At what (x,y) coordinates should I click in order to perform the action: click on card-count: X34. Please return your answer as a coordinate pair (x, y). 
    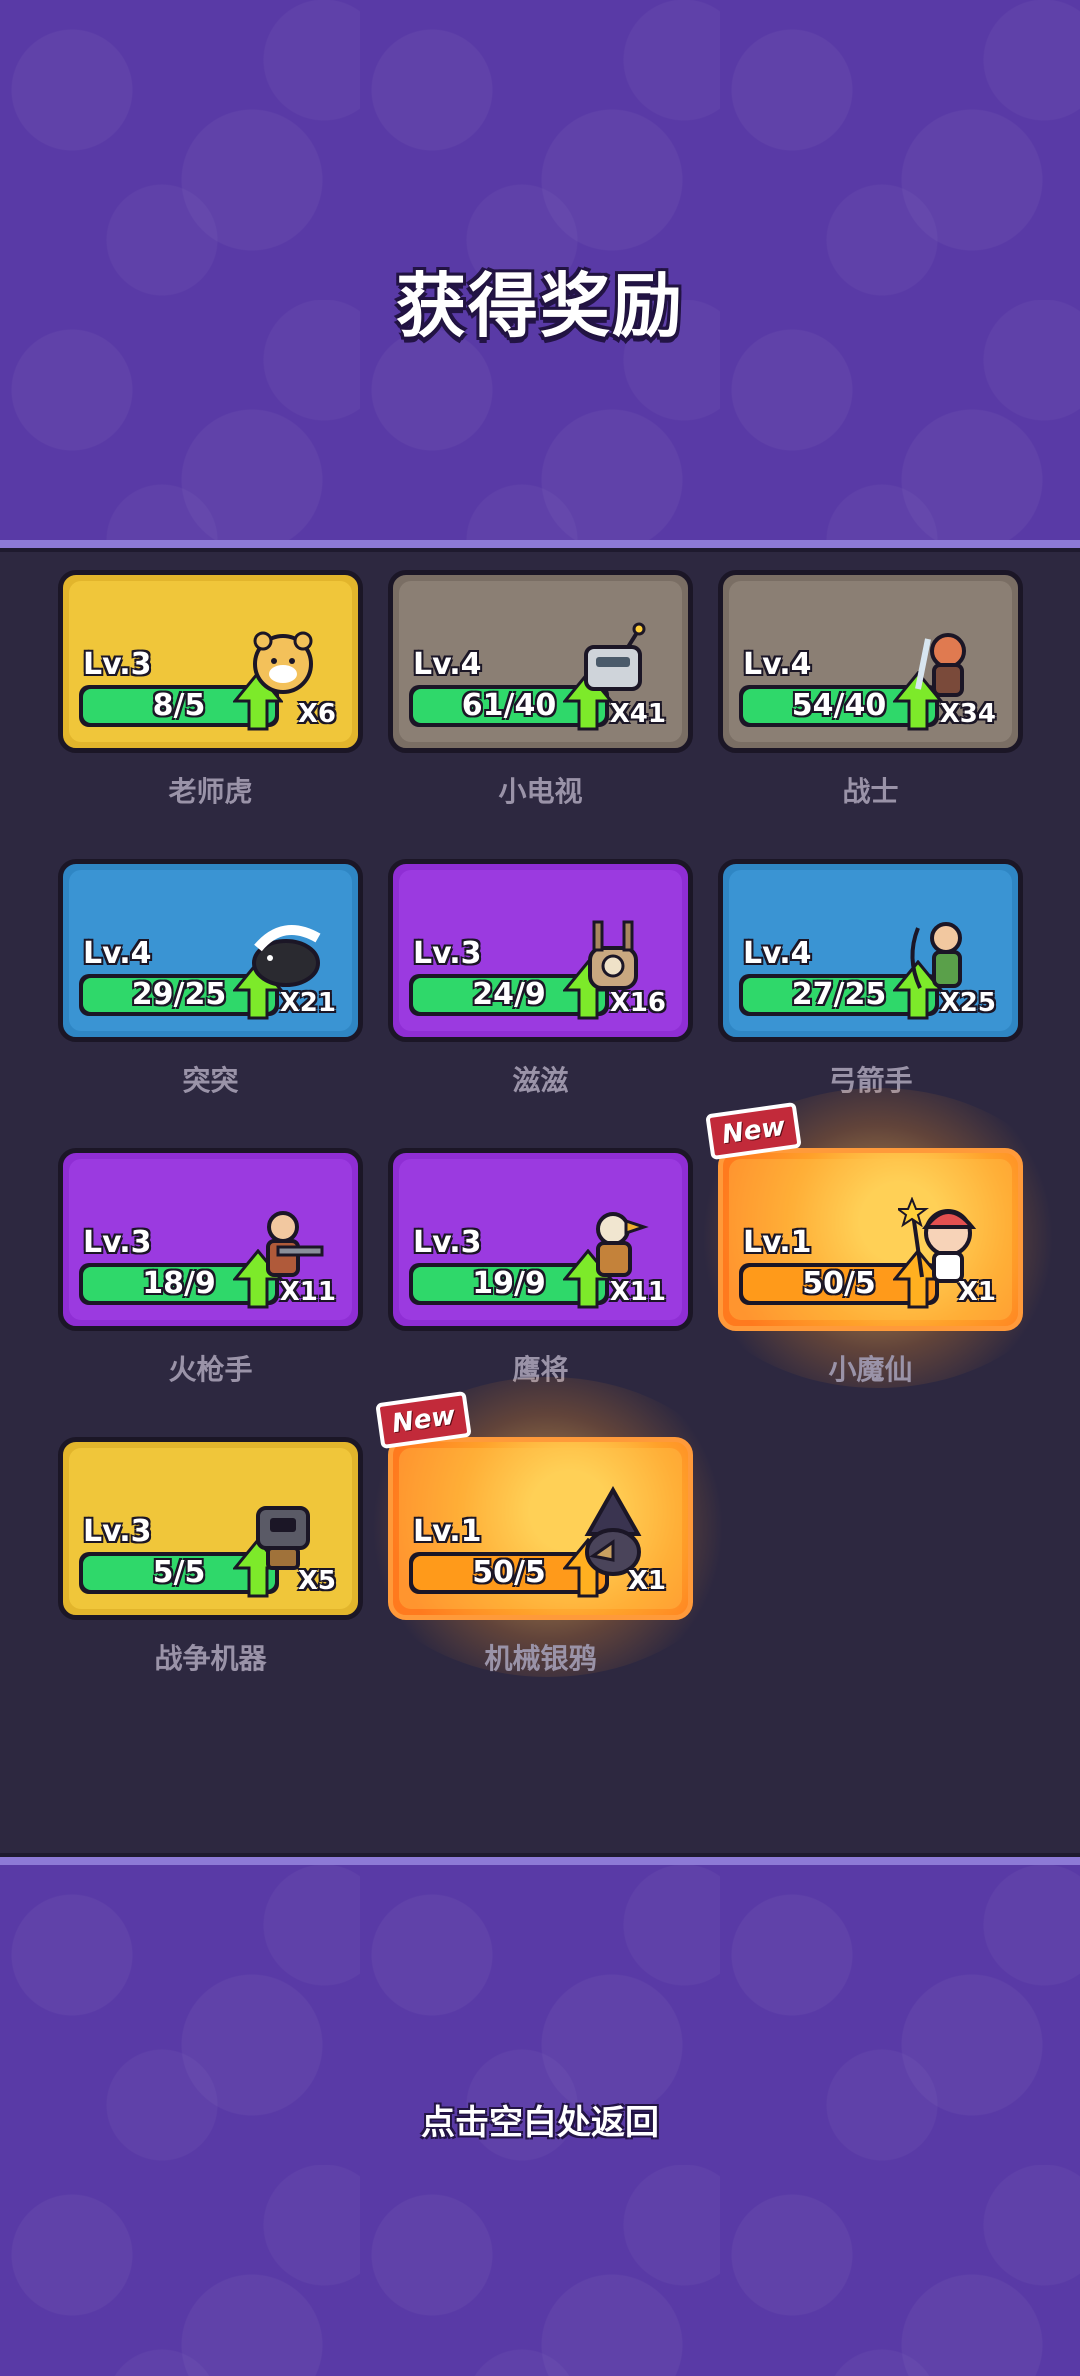
    Looking at the image, I should click on (967, 714).